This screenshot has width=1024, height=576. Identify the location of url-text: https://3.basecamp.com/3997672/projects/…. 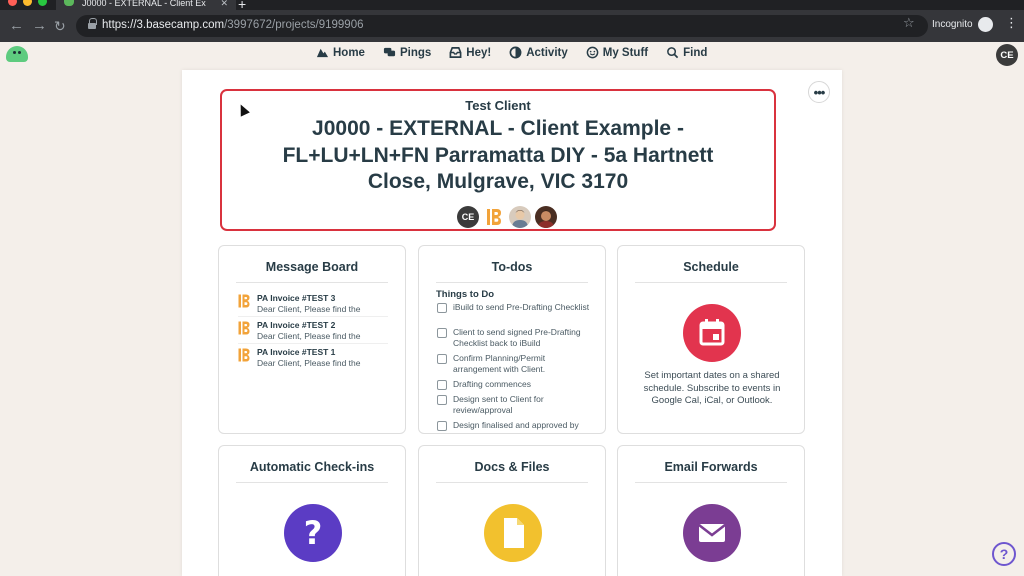
(233, 25).